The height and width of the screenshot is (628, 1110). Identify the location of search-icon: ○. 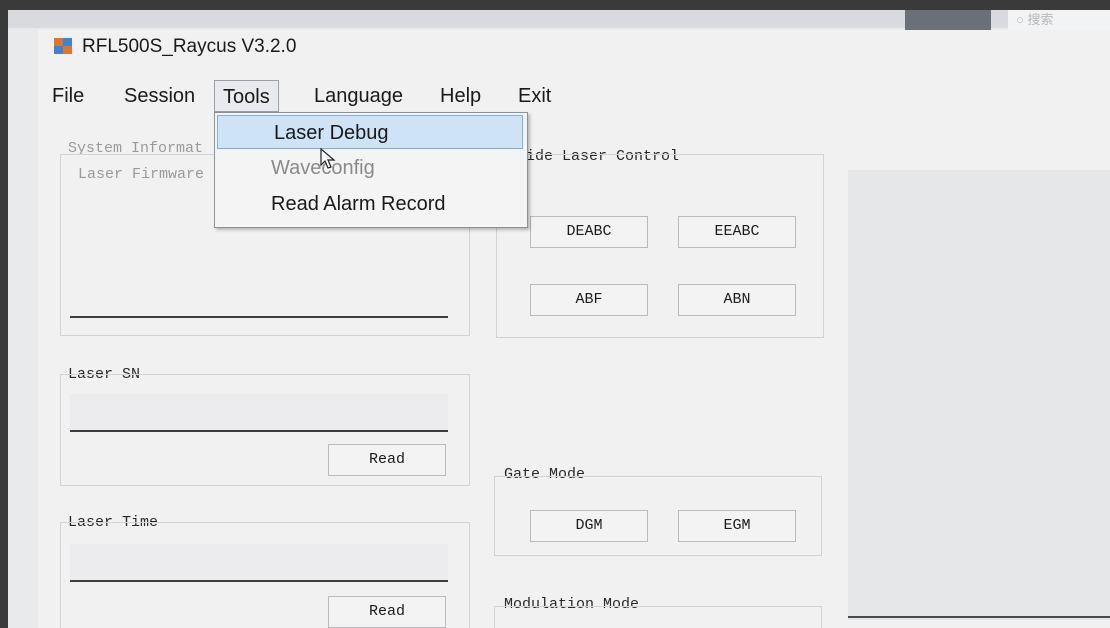
(1022, 19).